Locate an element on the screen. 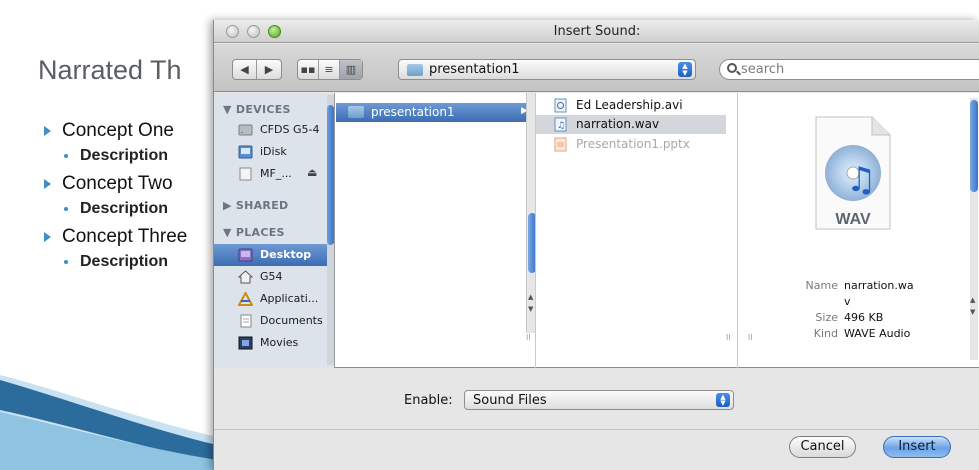 The width and height of the screenshot is (979, 470). title-bar: Insert Sound: is located at coordinates (596, 31).